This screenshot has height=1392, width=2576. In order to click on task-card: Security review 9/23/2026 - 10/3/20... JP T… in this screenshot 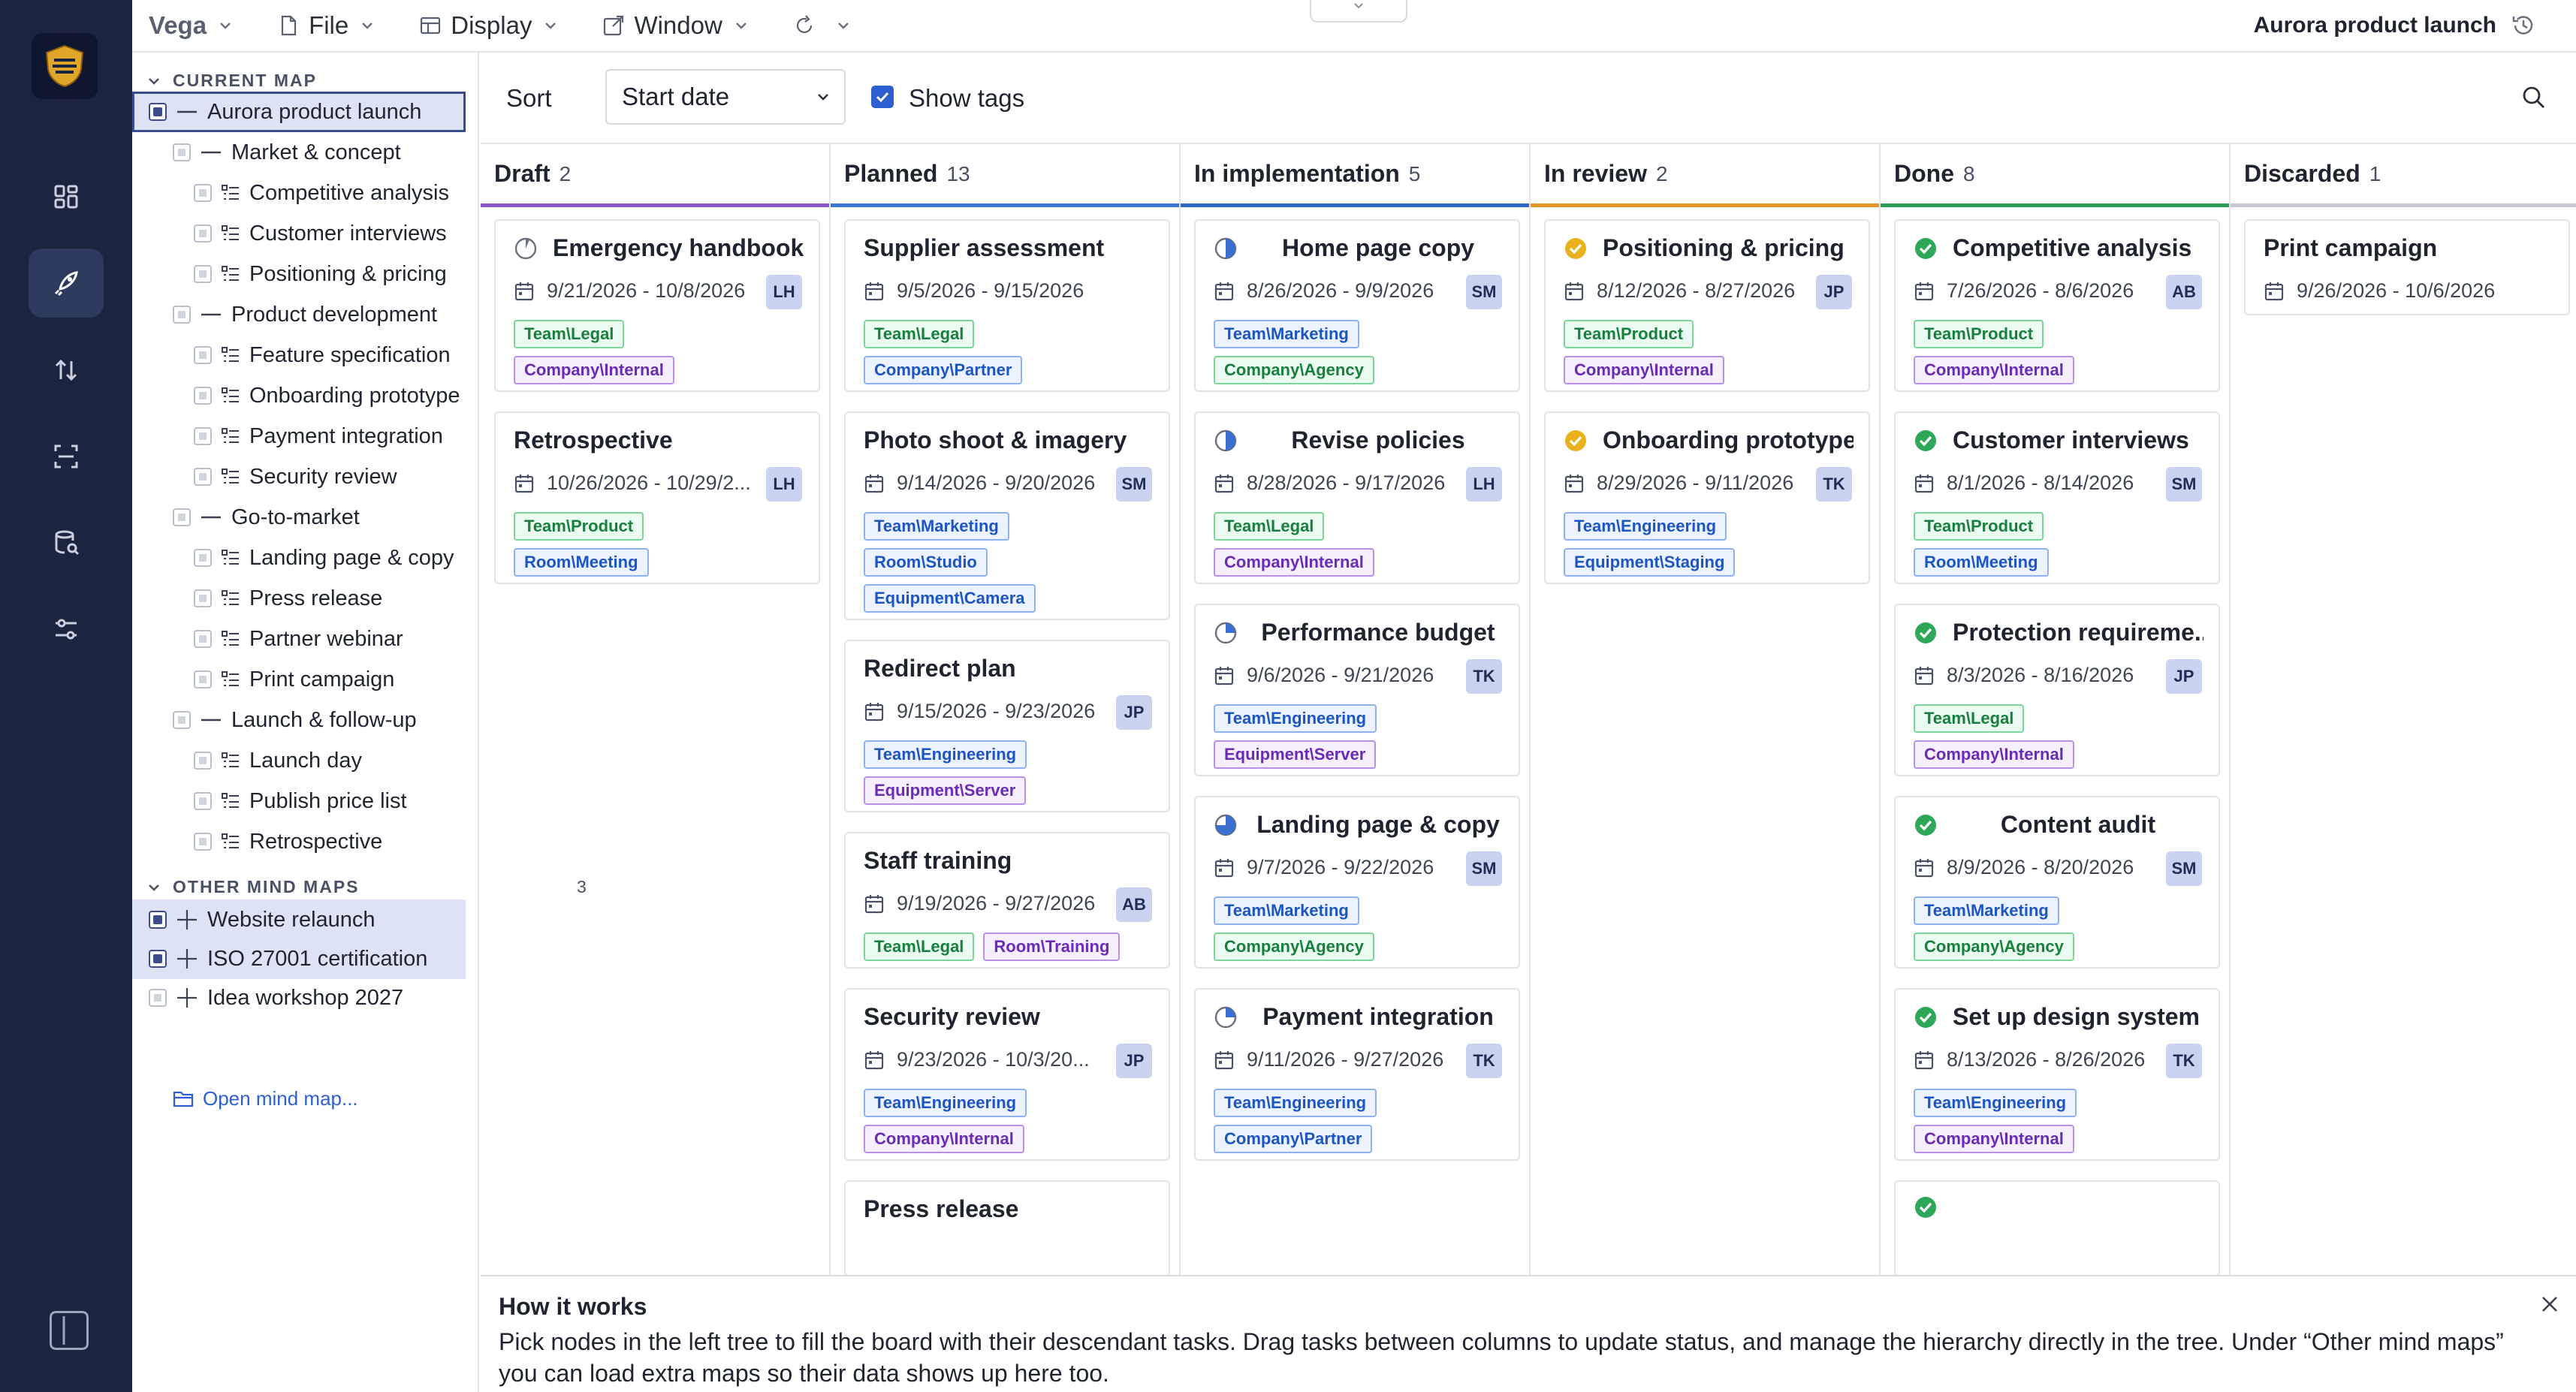, I will do `click(1007, 1074)`.